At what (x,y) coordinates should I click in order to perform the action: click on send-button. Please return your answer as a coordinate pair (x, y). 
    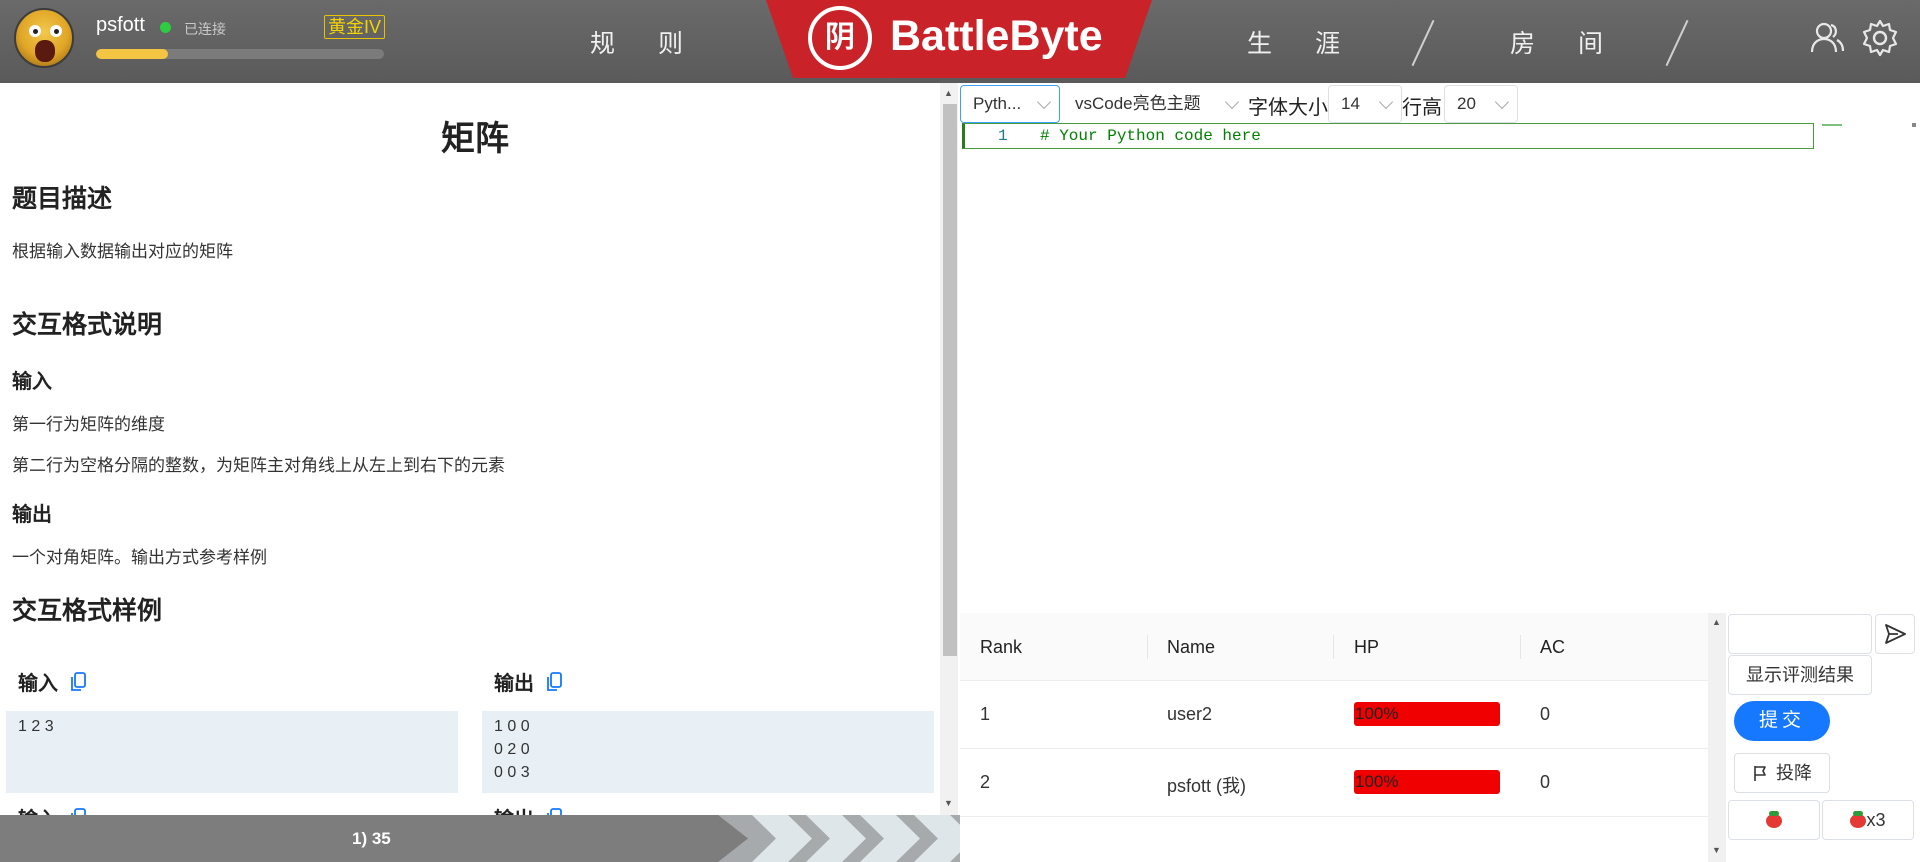
    Looking at the image, I should click on (1895, 634).